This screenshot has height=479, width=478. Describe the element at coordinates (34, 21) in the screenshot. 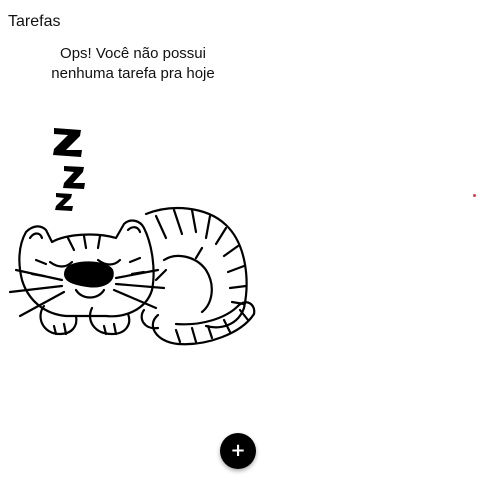

I see `page-title: Tarefas` at that location.